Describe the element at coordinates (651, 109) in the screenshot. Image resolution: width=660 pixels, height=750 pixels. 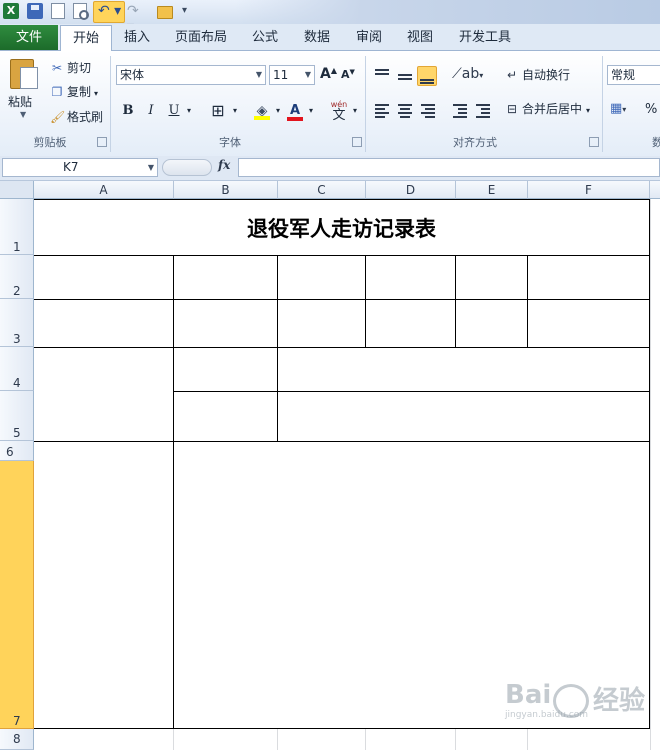
I see `percent-style-button: %` at that location.